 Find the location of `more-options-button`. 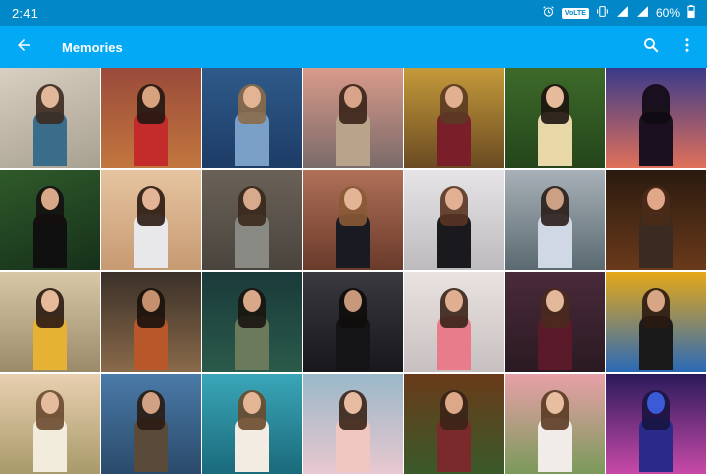

more-options-button is located at coordinates (687, 47).